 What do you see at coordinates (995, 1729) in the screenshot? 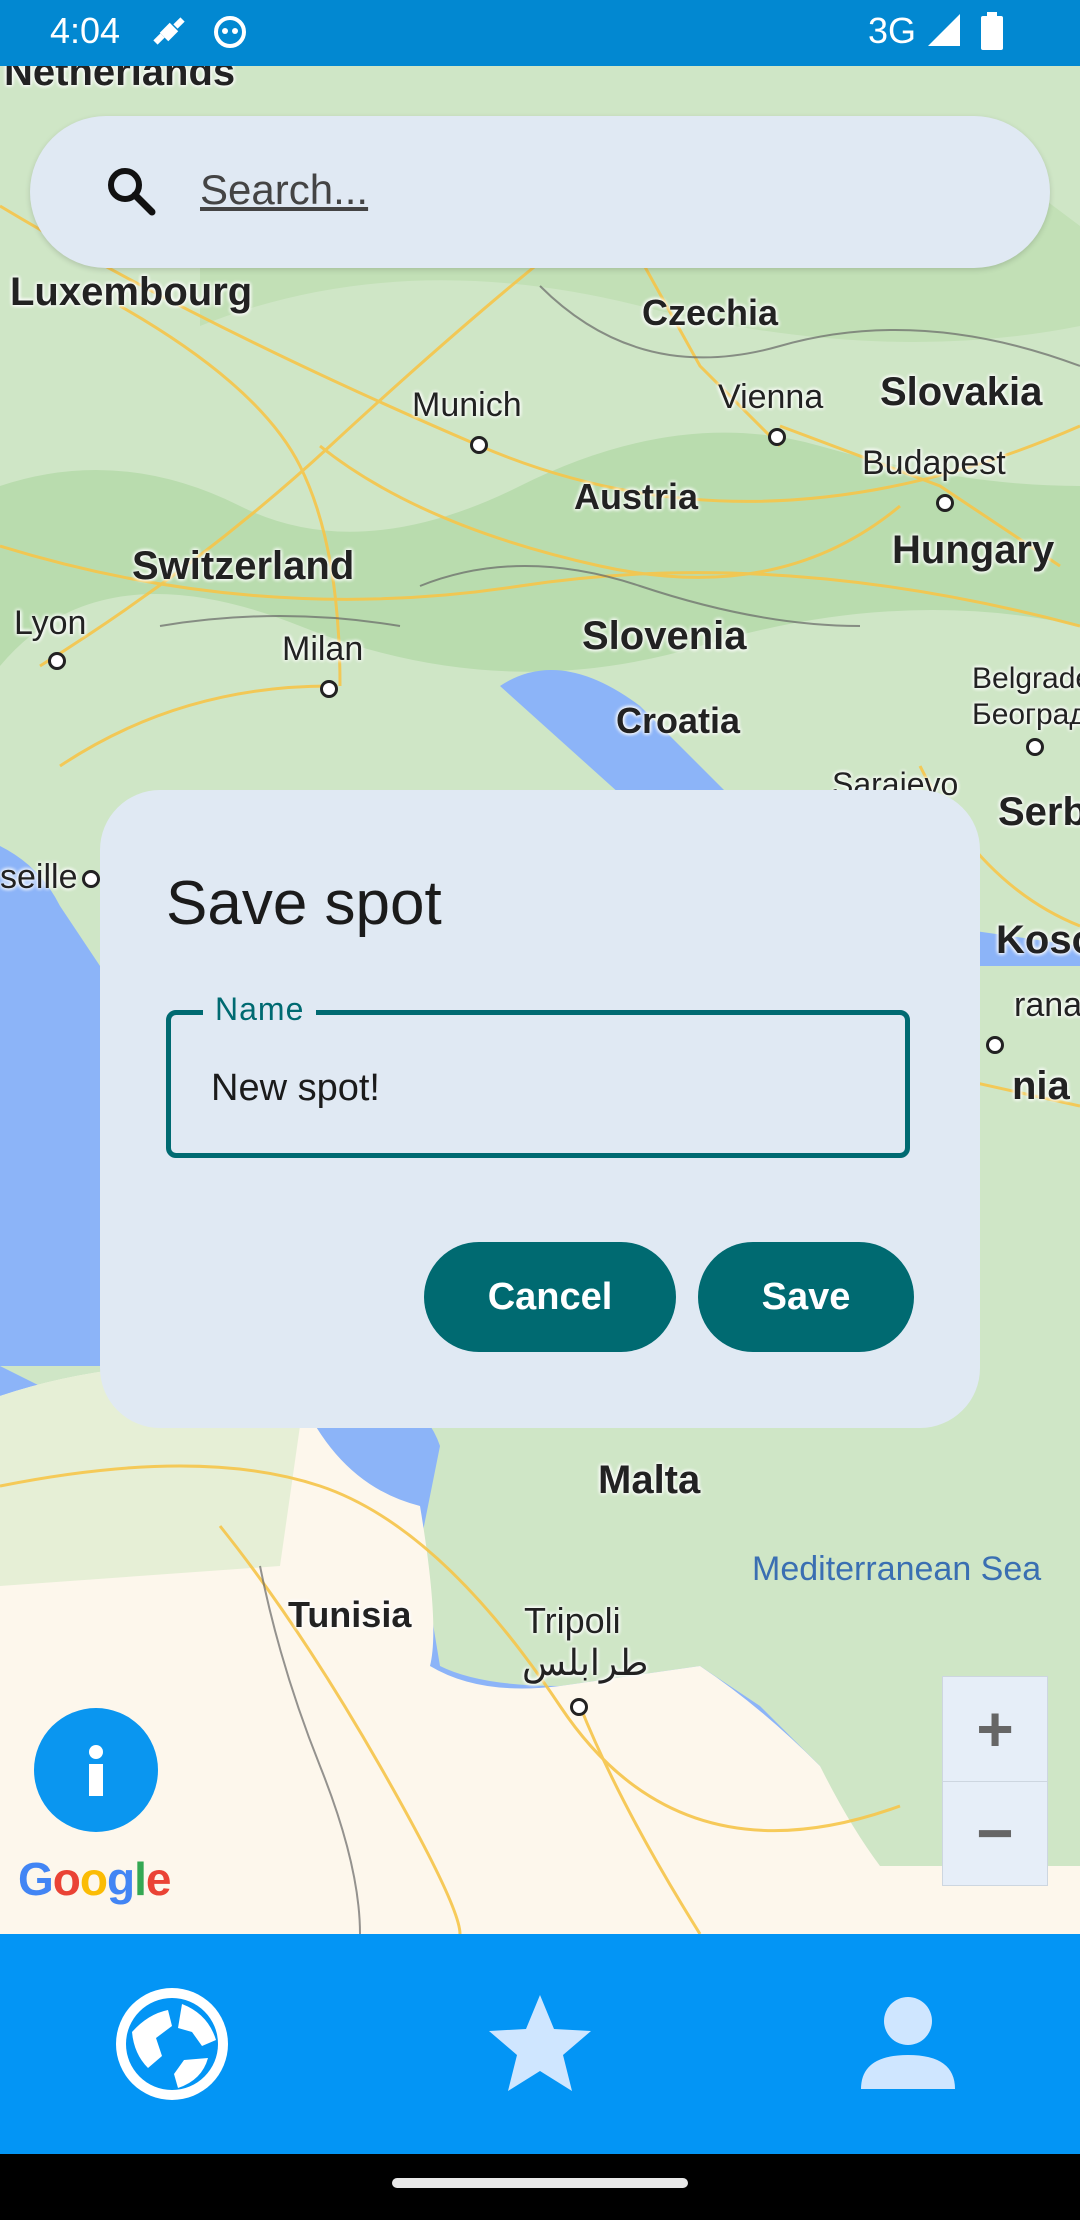
I see `zoom-in-button: +` at bounding box center [995, 1729].